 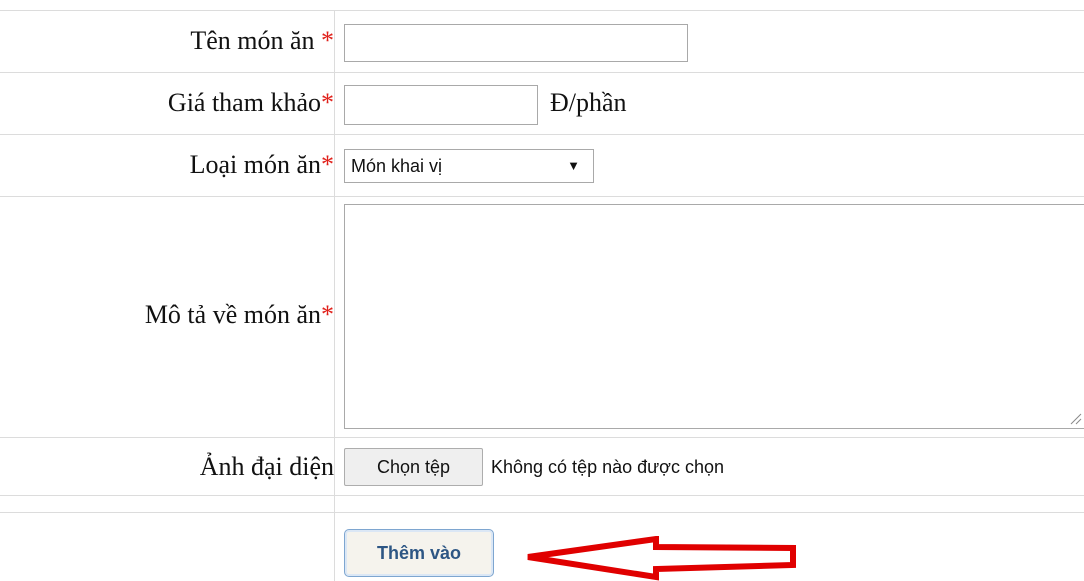 What do you see at coordinates (469, 166) in the screenshot?
I see `dish-type-select: Món khai vị ▼` at bounding box center [469, 166].